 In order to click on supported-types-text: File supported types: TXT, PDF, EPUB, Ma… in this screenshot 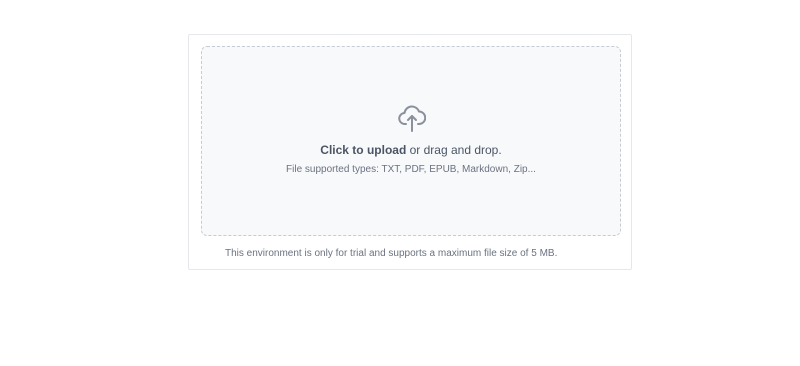, I will do `click(411, 169)`.